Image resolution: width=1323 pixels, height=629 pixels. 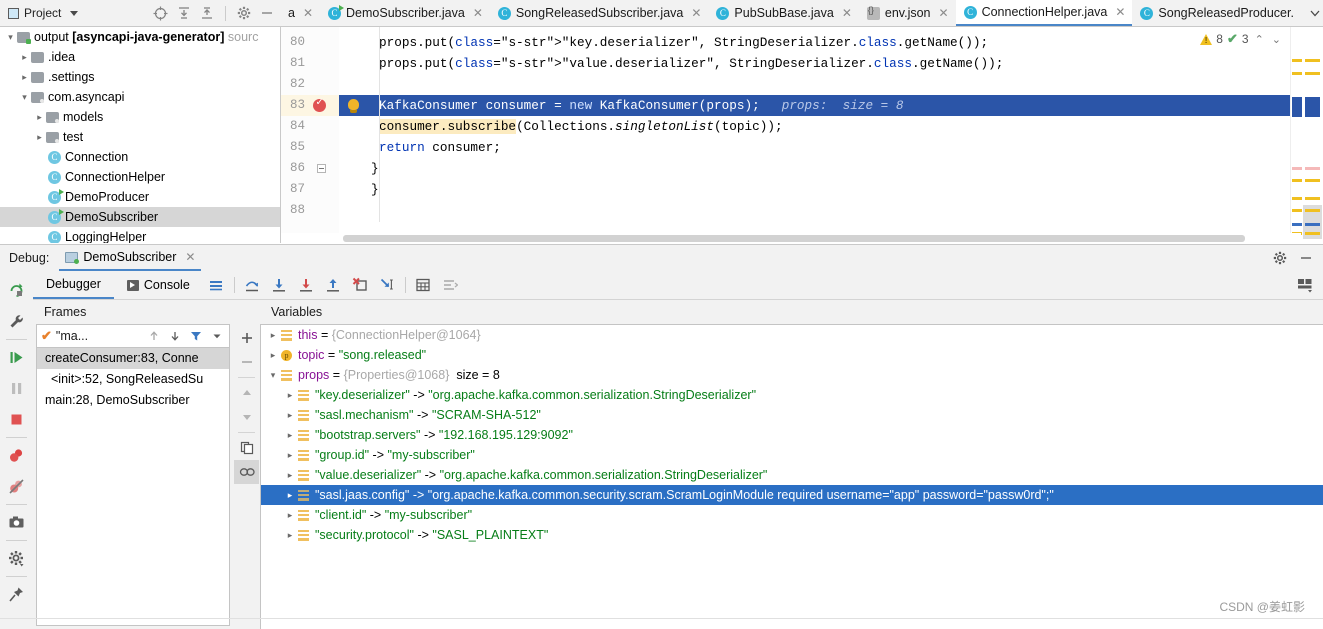 What do you see at coordinates (216, 285) in the screenshot?
I see `show-execution-point-icon` at bounding box center [216, 285].